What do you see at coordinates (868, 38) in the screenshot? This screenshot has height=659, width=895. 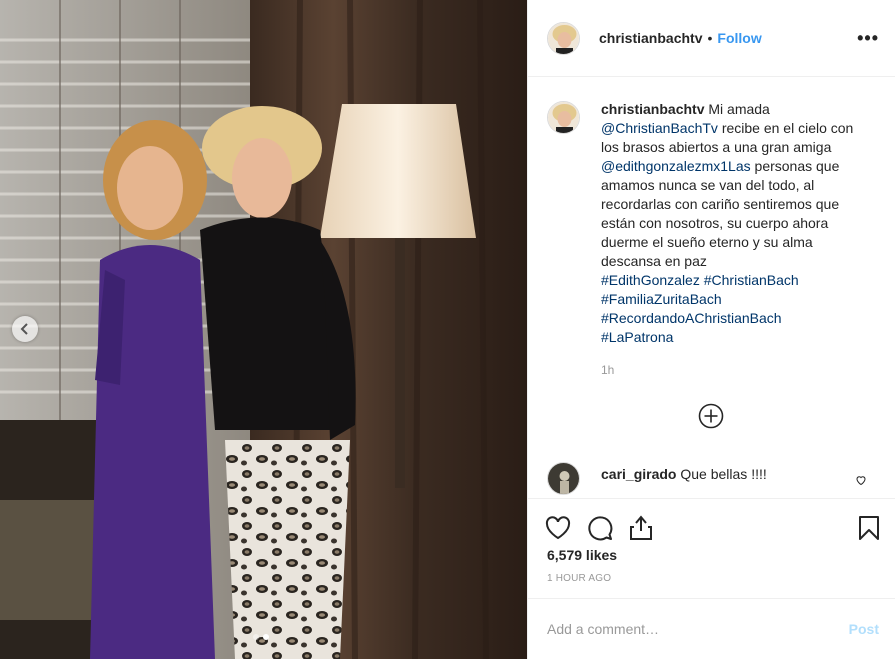 I see `more-options-icon: •••` at bounding box center [868, 38].